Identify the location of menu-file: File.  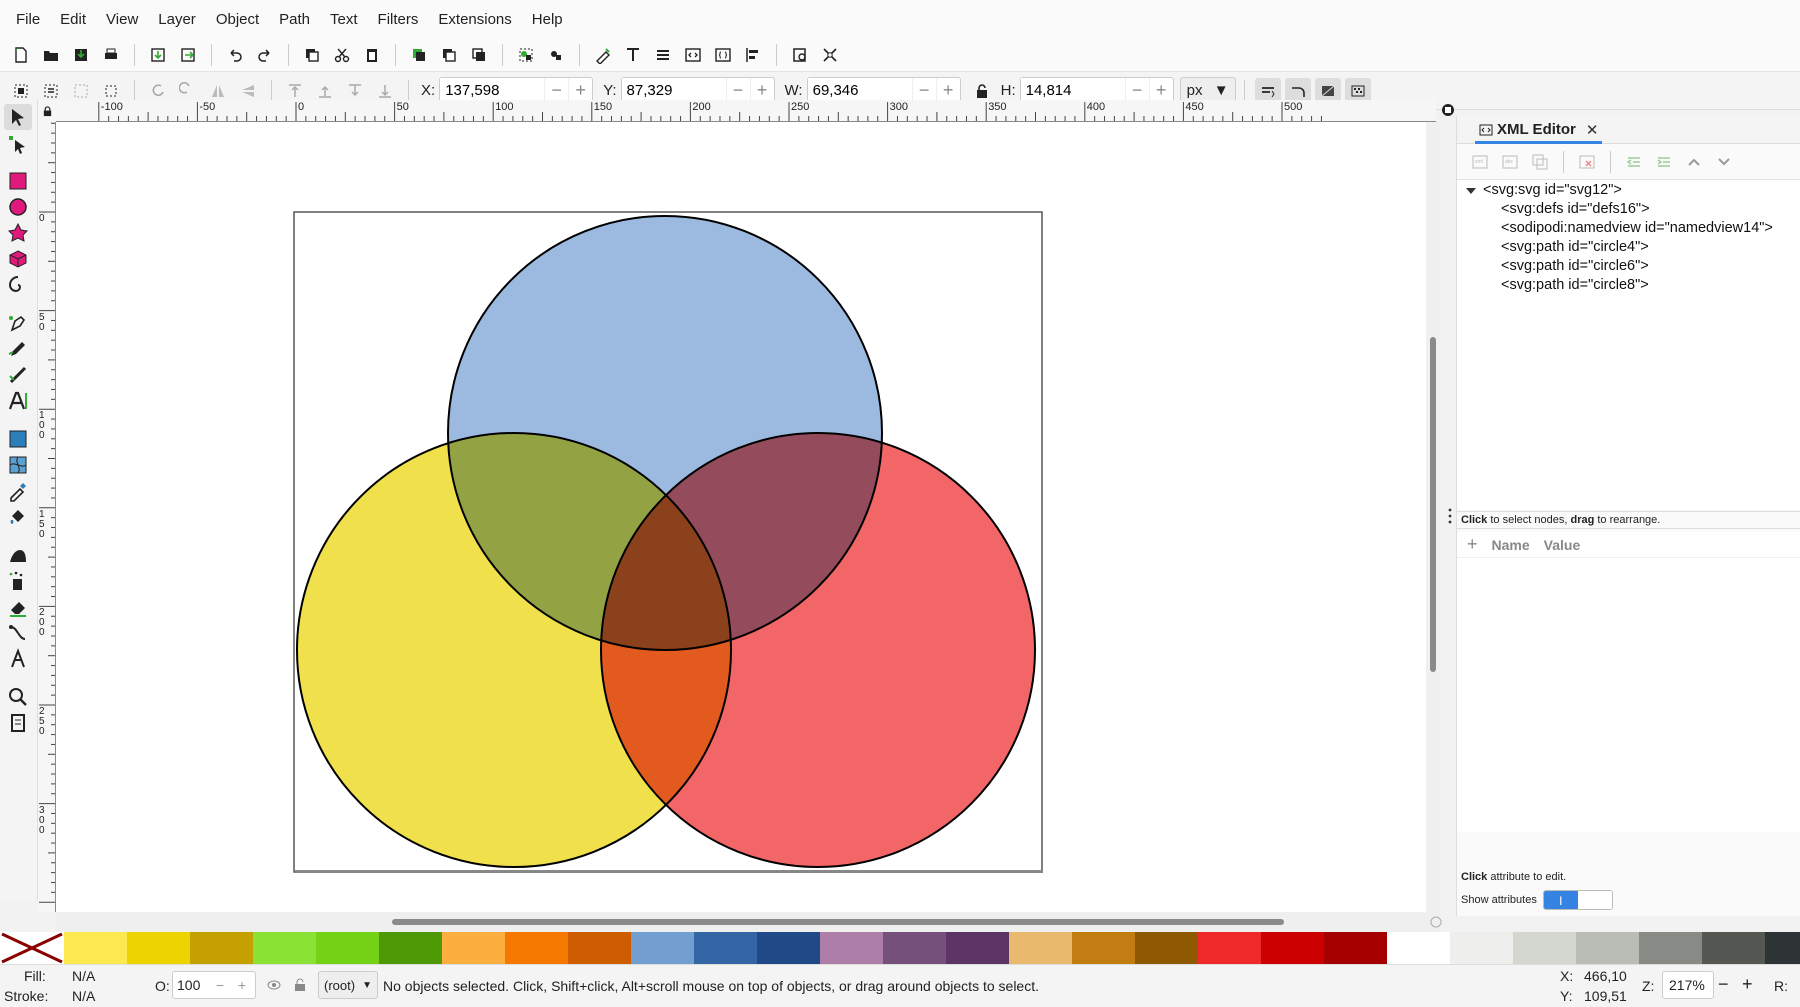
(28, 19).